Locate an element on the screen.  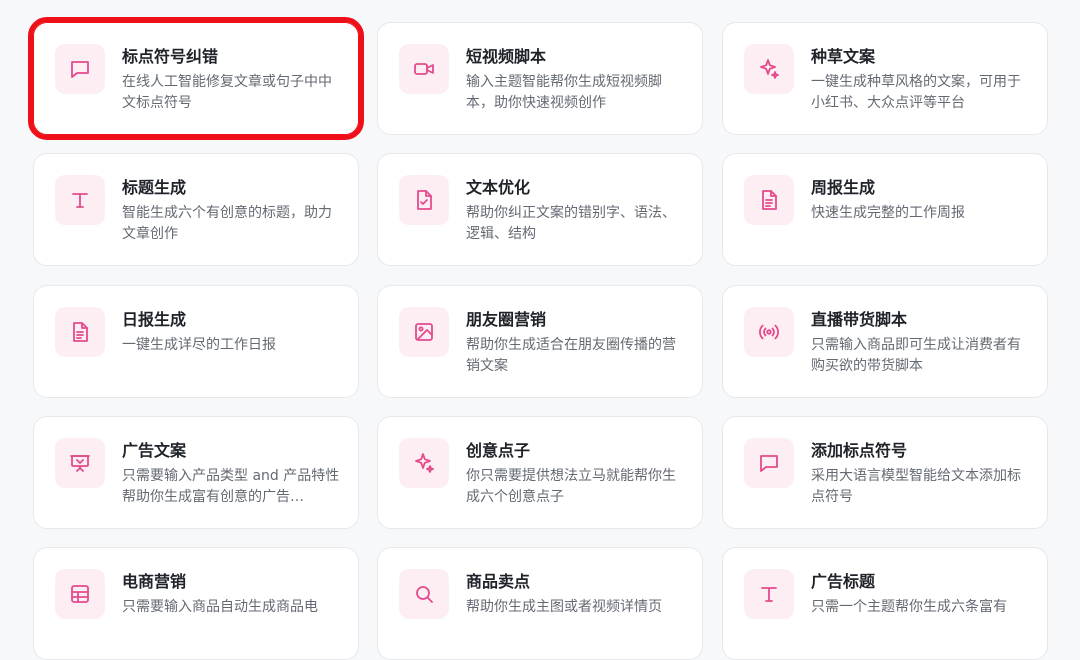
card-weekly-report: 周报生成 快速生成完整的工作周报 is located at coordinates (885, 209).